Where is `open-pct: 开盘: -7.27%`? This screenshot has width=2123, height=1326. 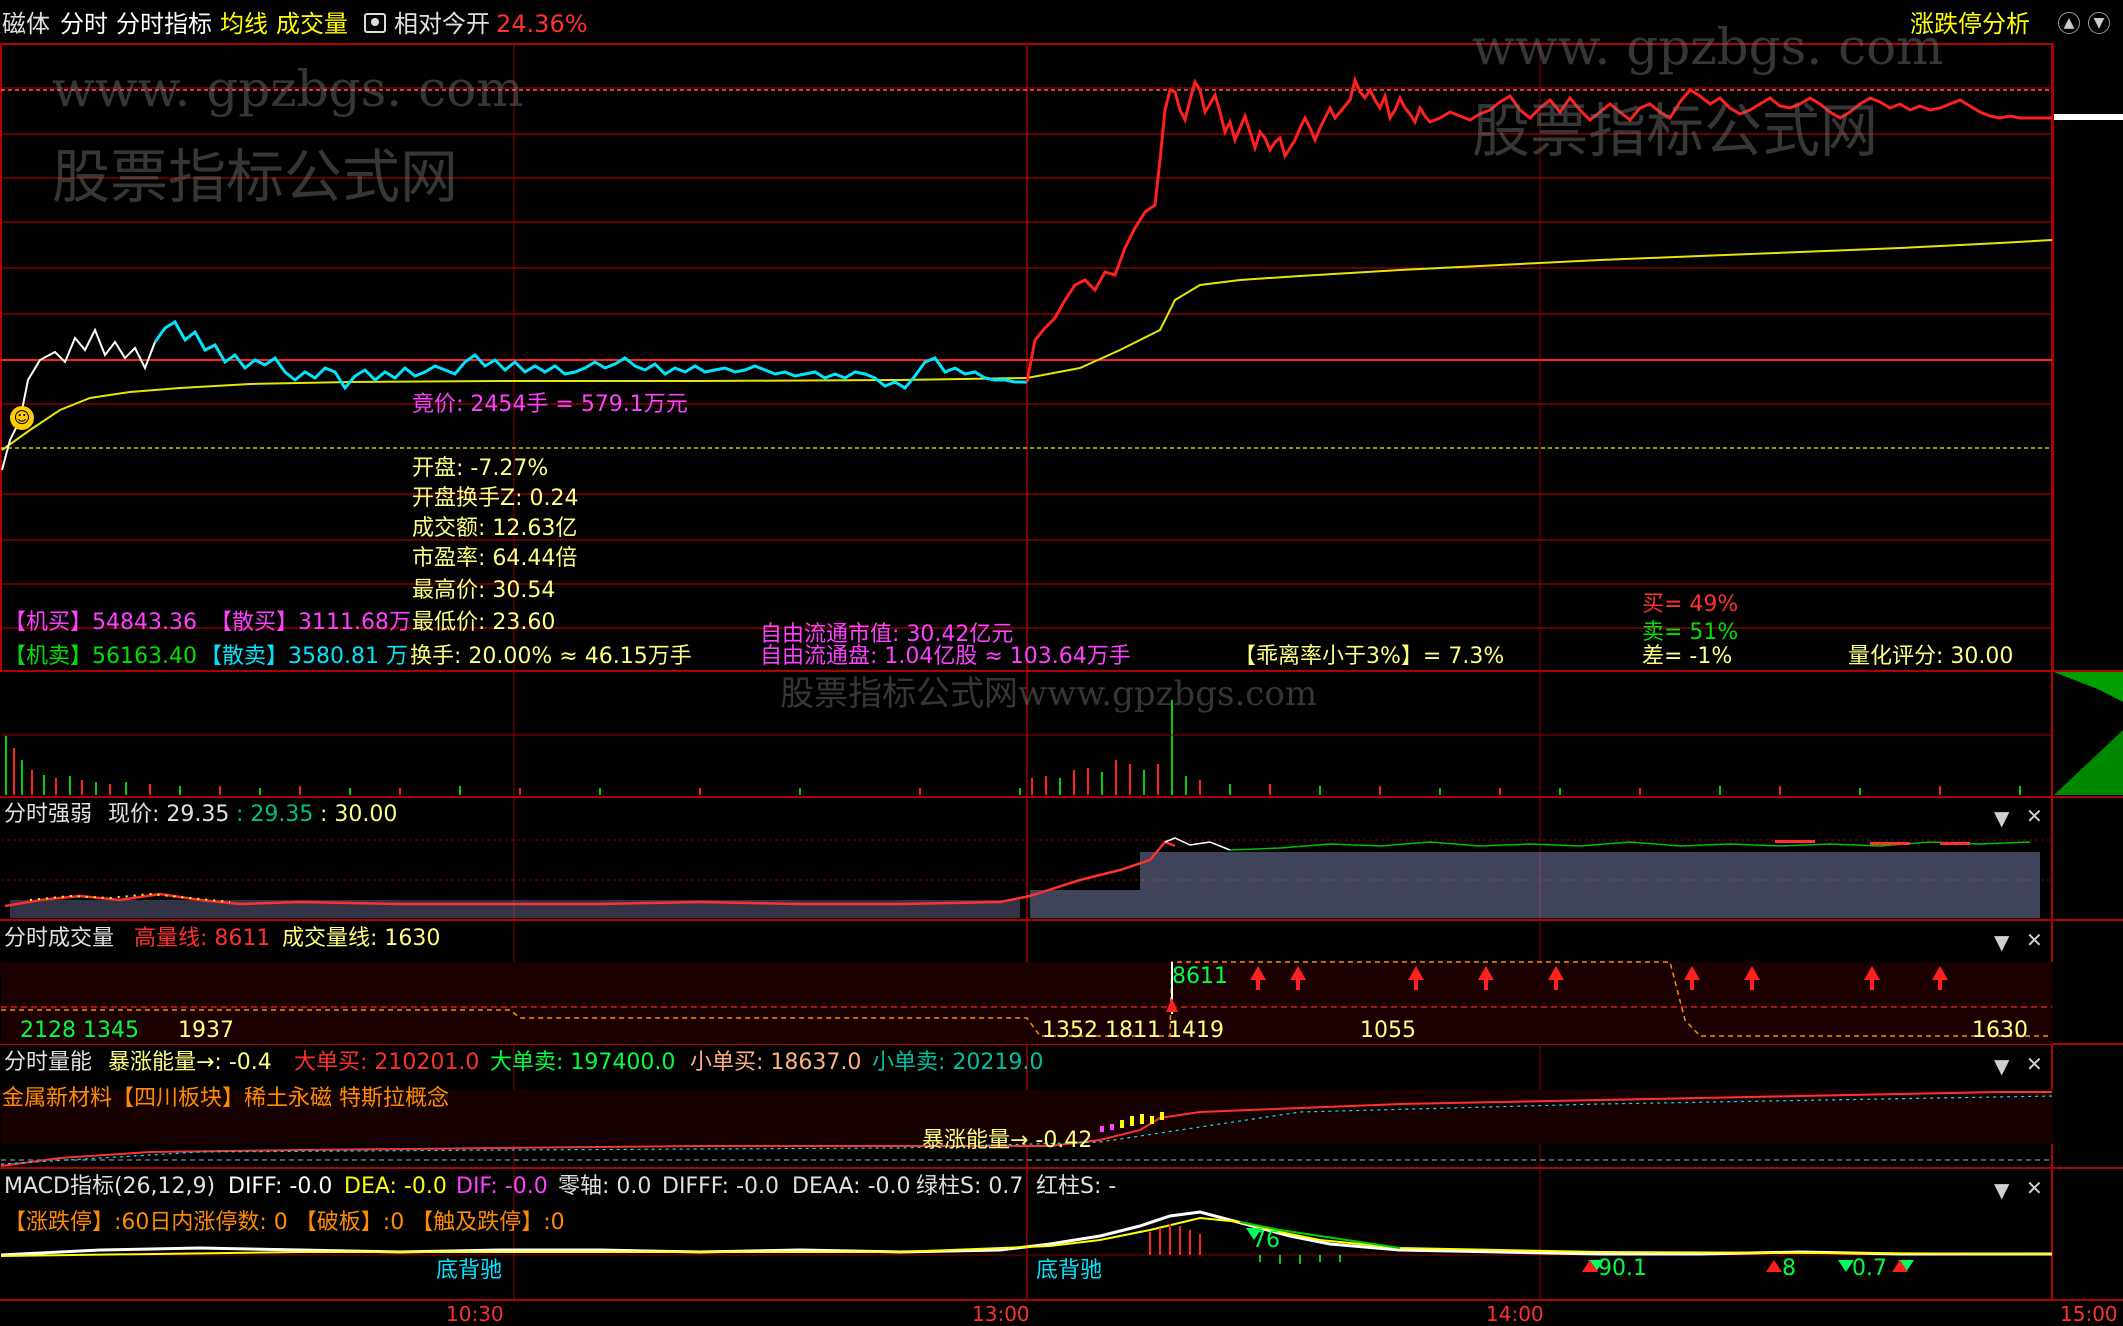
open-pct: 开盘: -7.27% is located at coordinates (480, 468).